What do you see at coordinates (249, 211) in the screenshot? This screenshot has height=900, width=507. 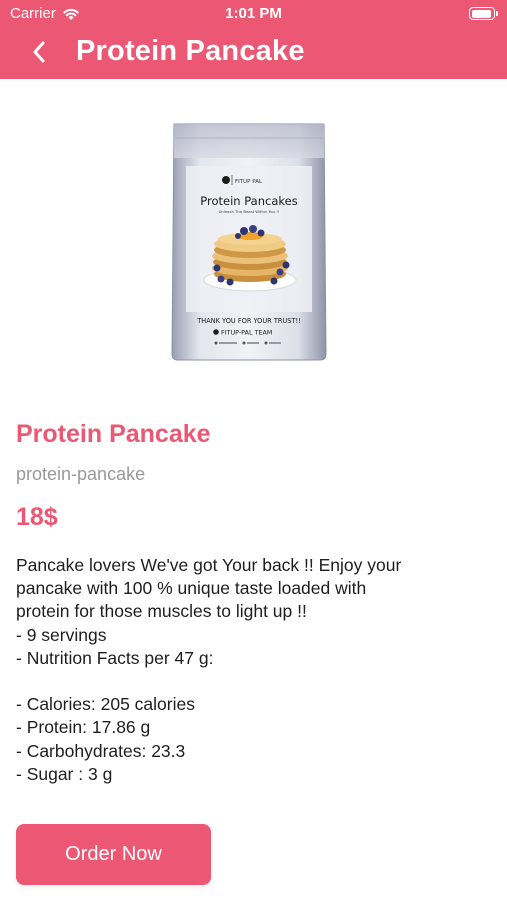 I see `package-tagline: Unleash The Beast Within You !!` at bounding box center [249, 211].